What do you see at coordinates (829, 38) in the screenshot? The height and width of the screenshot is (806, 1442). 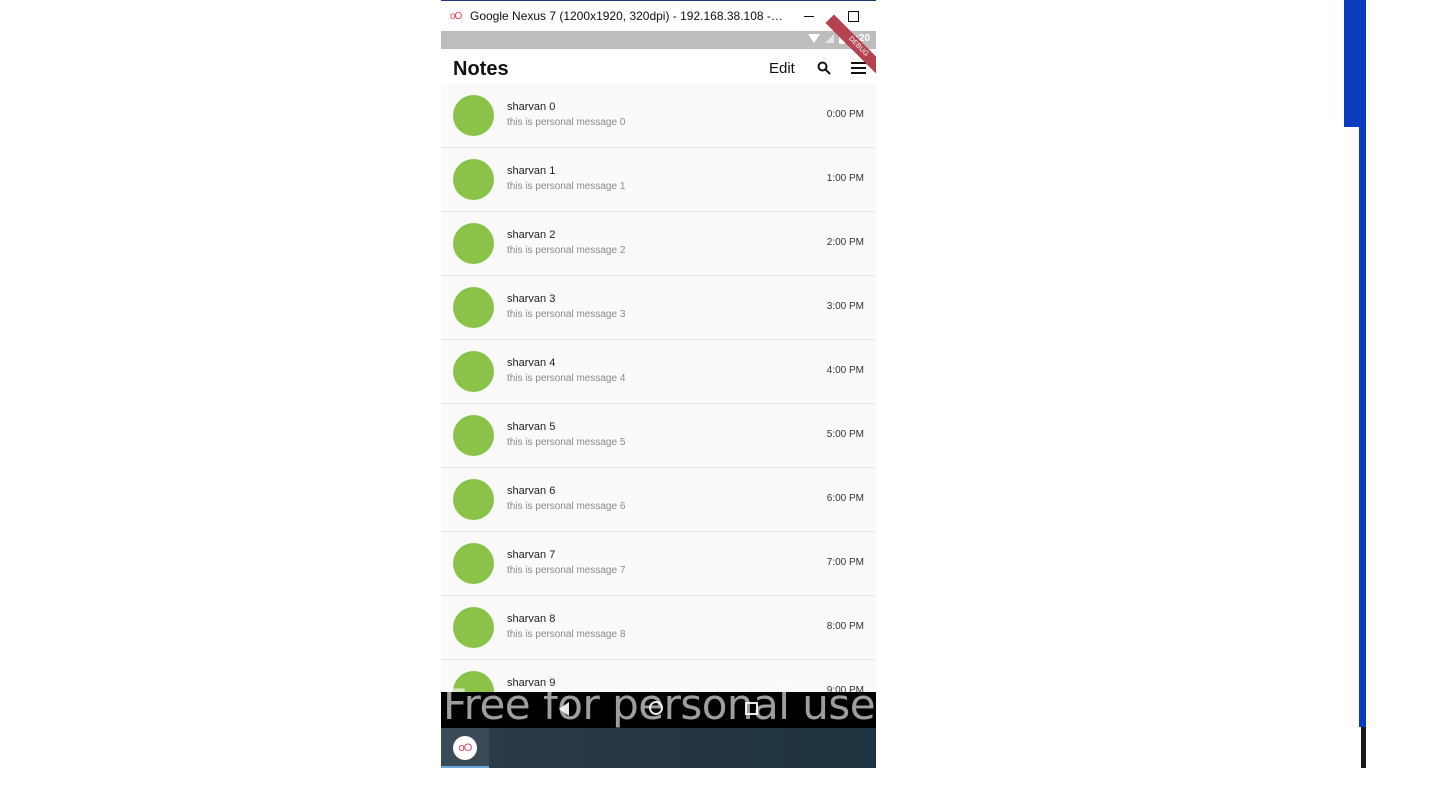 I see `signal-icon` at bounding box center [829, 38].